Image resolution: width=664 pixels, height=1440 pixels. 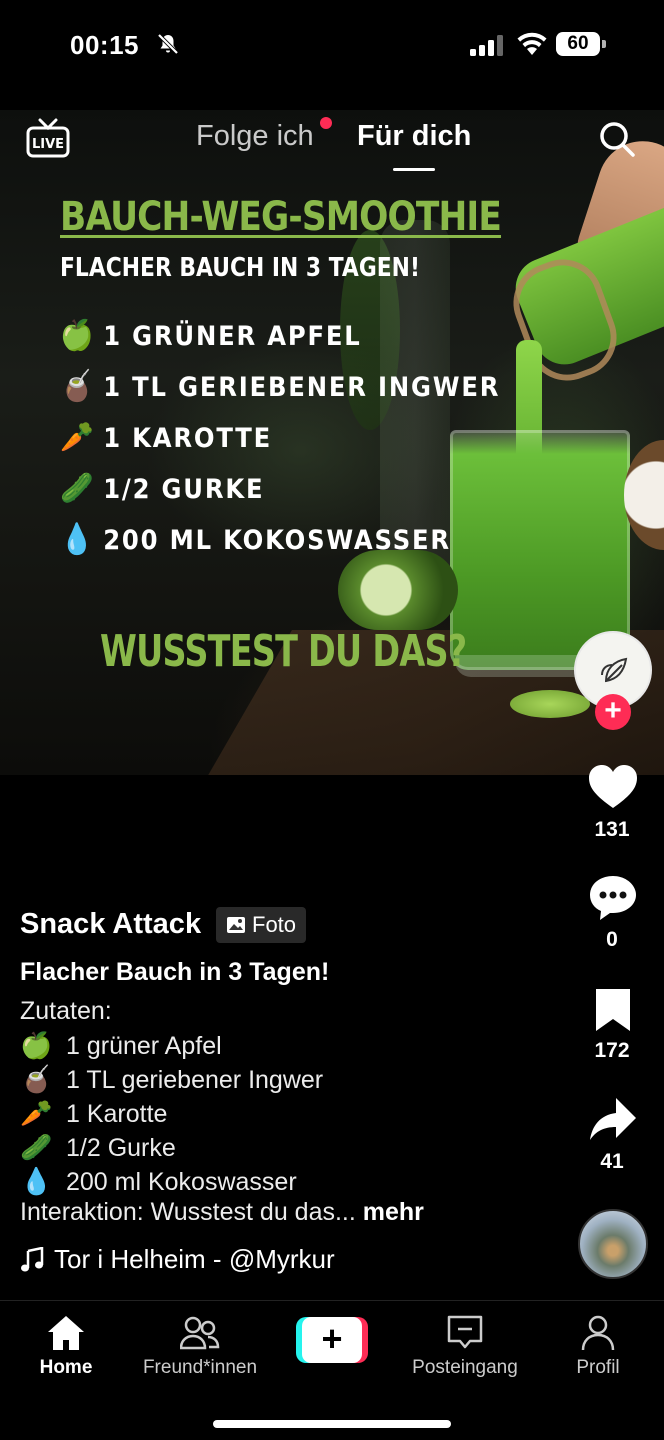 I want to click on nav-inbox: Posteingang, so click(x=465, y=1346).